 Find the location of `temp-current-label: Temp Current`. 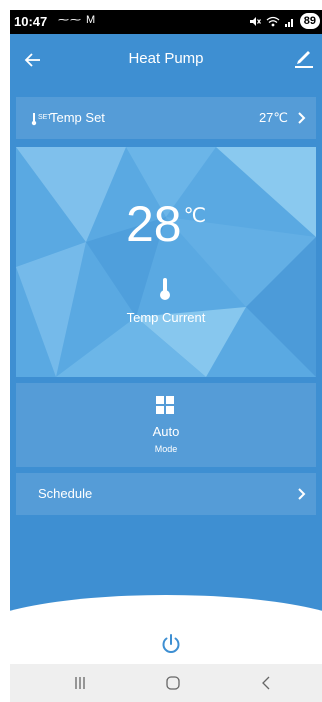

temp-current-label: Temp Current is located at coordinates (166, 317).